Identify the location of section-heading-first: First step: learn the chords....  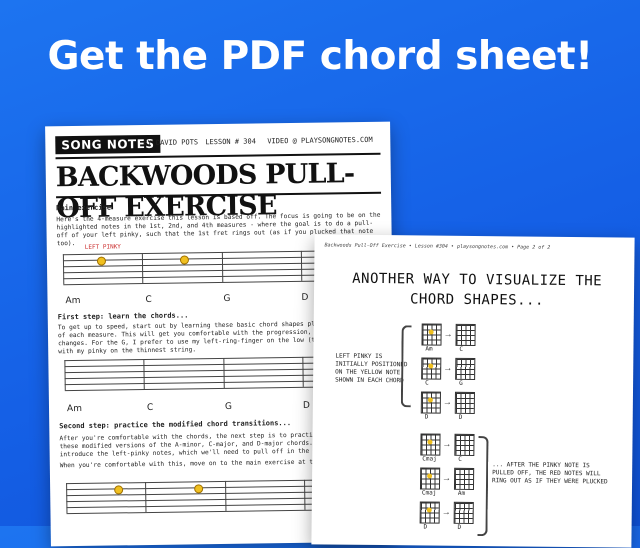
(123, 316).